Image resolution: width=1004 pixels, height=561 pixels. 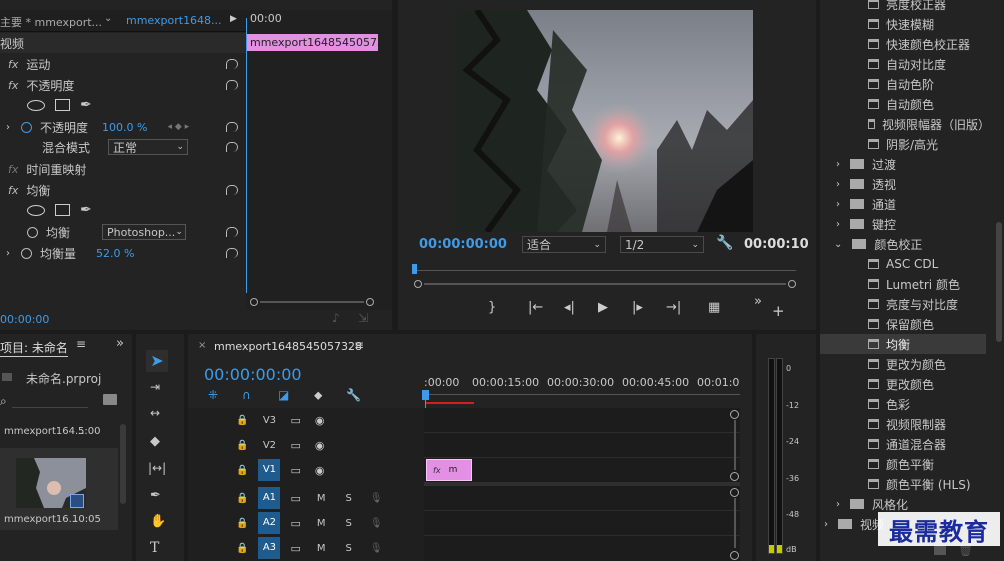 I want to click on mute-button: M, so click(x=321, y=548).